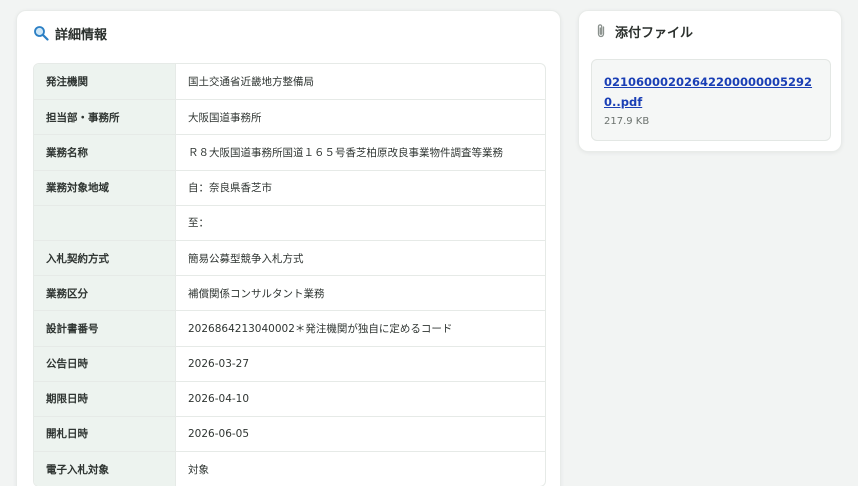 This screenshot has width=858, height=486. I want to click on row-value: 至：, so click(198, 223).